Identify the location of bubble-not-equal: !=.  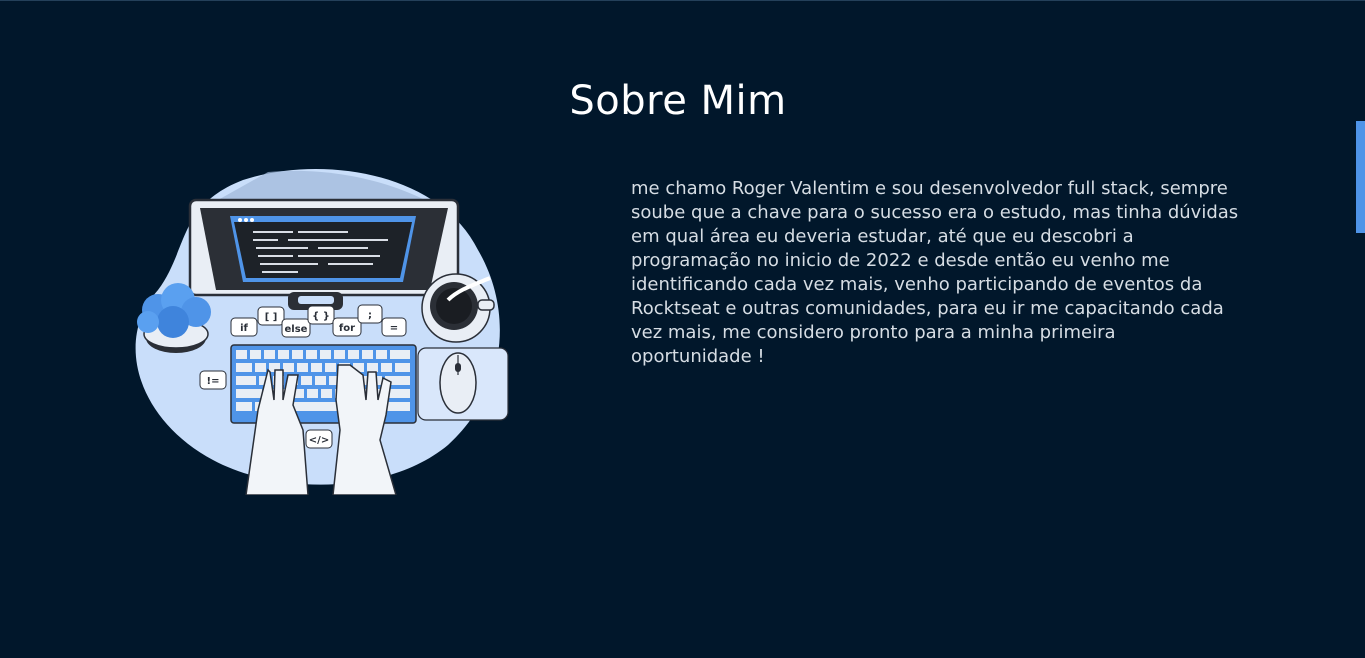
(213, 380).